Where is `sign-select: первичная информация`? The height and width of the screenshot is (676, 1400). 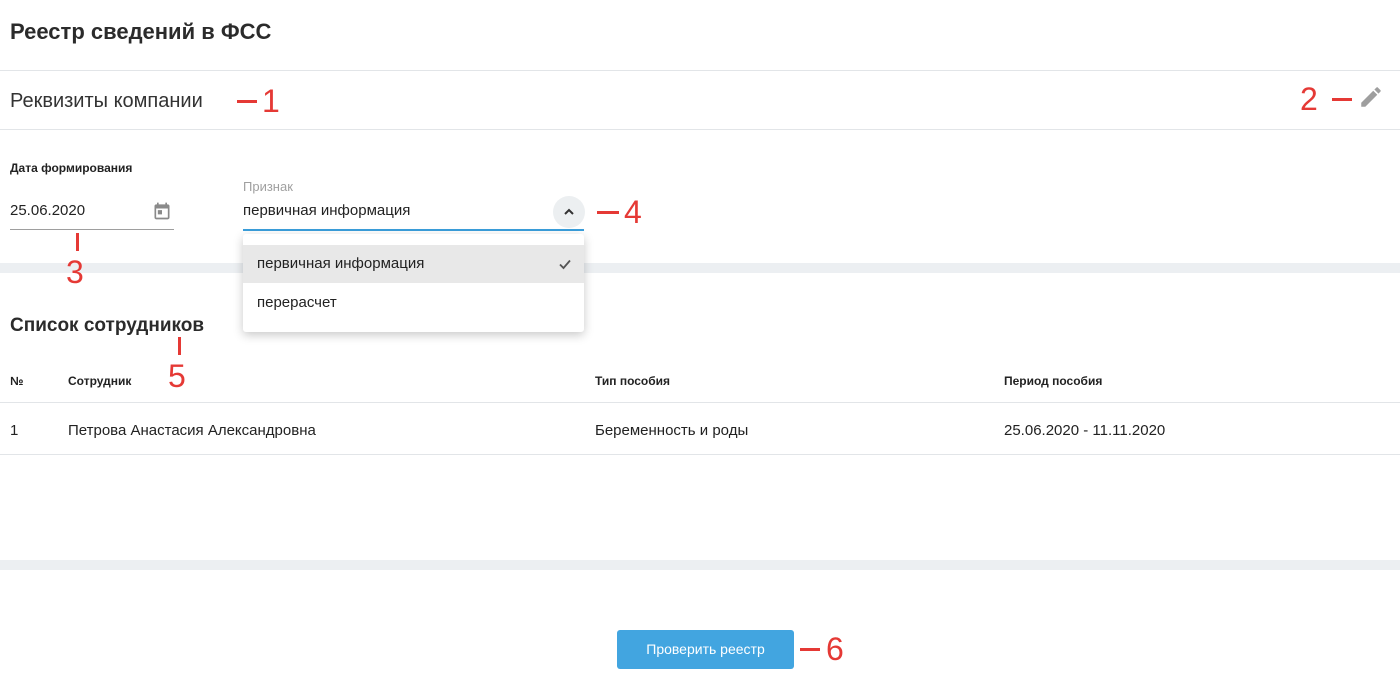
sign-select: первичная информация is located at coordinates (414, 213).